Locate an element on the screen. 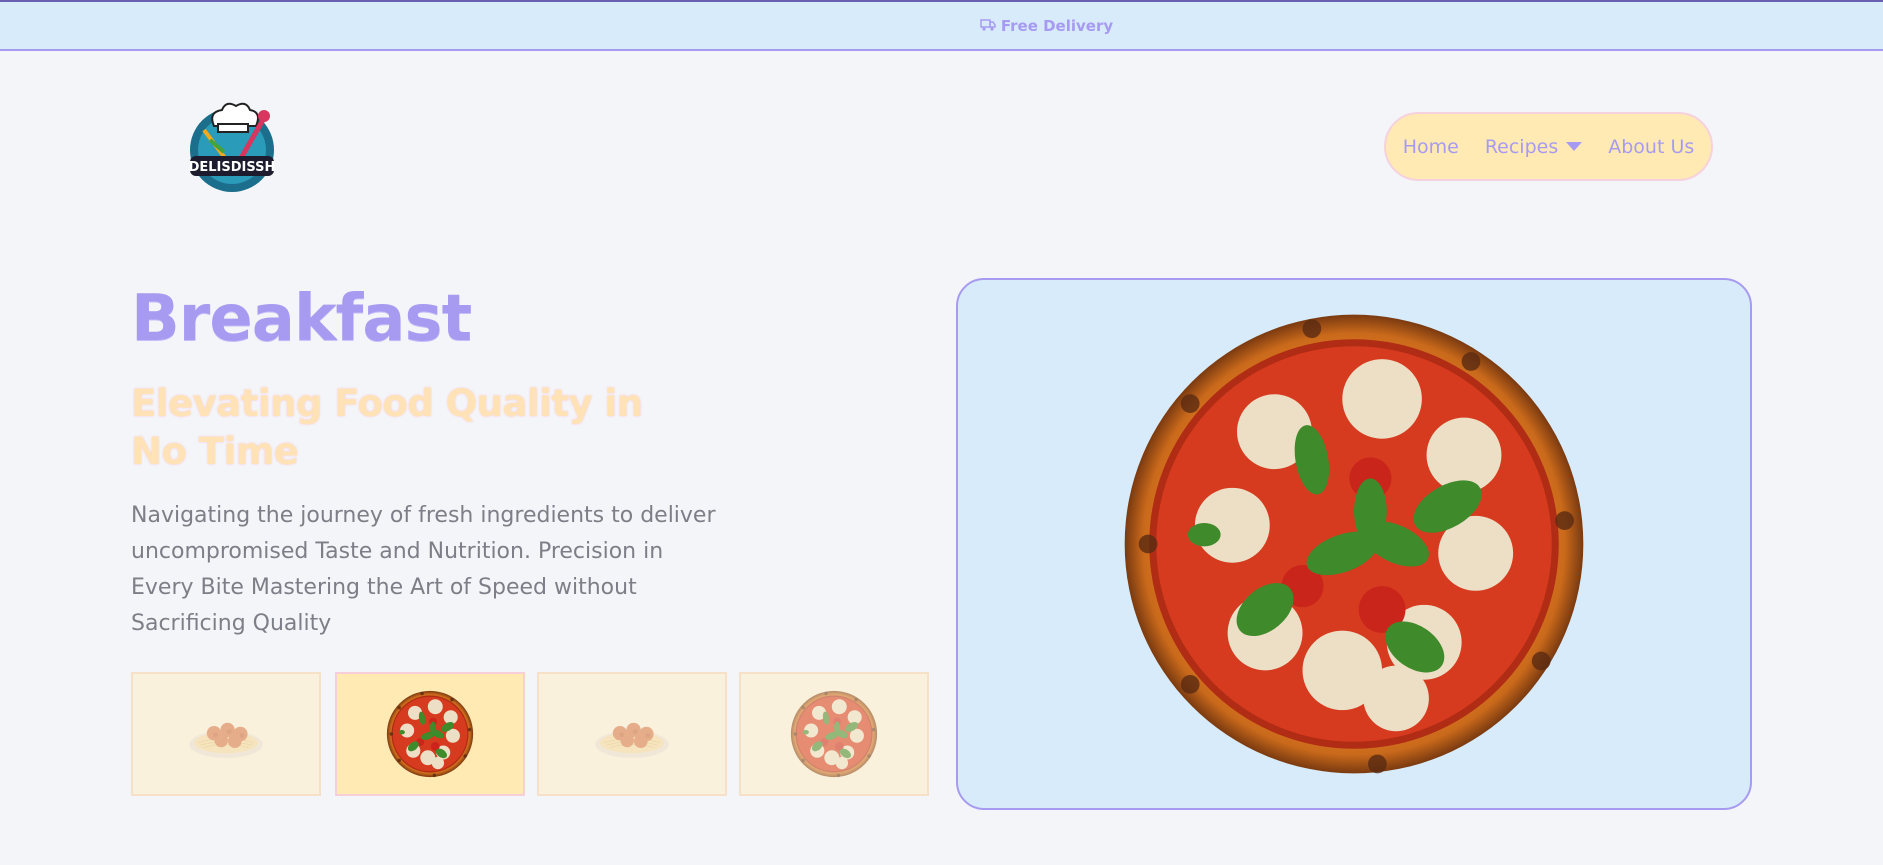  main-nav: Home Recipes About Us is located at coordinates (1548, 146).